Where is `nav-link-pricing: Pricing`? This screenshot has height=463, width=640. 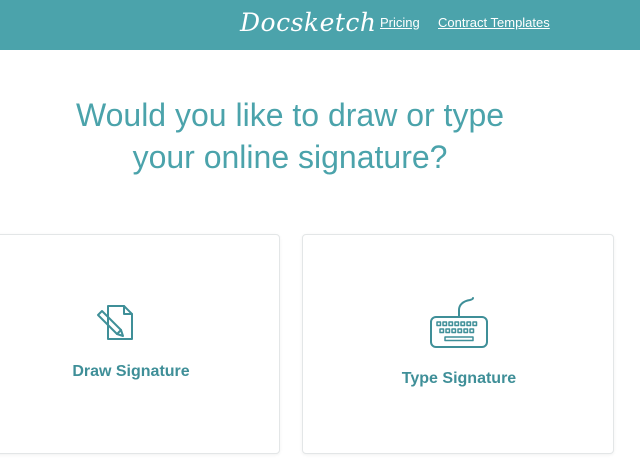 nav-link-pricing: Pricing is located at coordinates (400, 22).